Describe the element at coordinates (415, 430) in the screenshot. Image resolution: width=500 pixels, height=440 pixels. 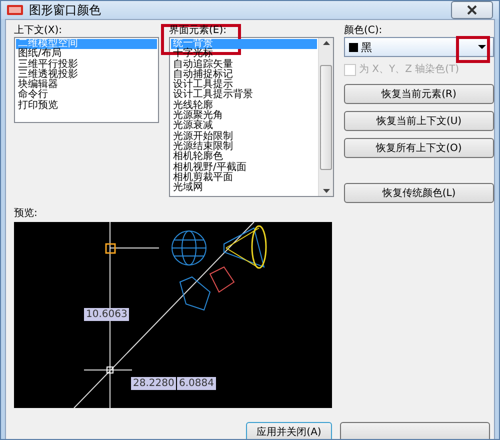
I see `dialog-button` at that location.